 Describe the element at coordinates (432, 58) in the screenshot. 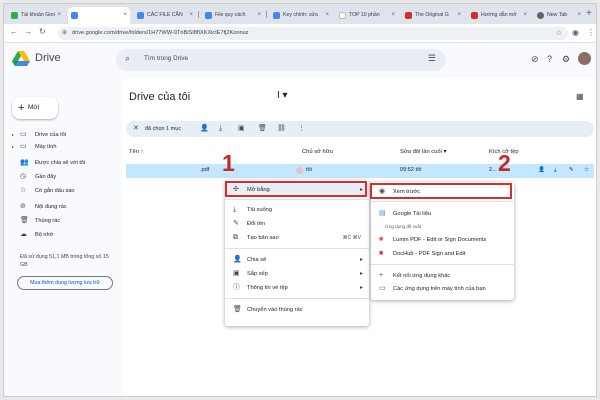

I see `search-options-icon: ☰` at that location.